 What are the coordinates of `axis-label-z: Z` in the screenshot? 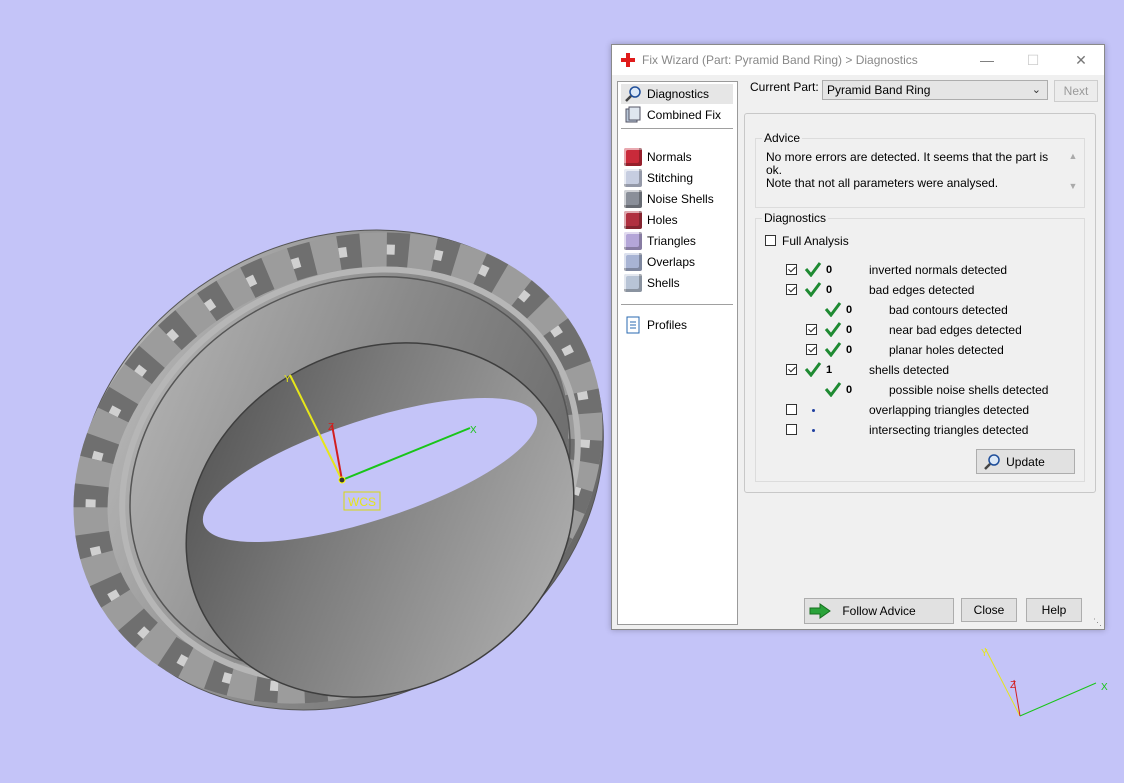 It's located at (331, 427).